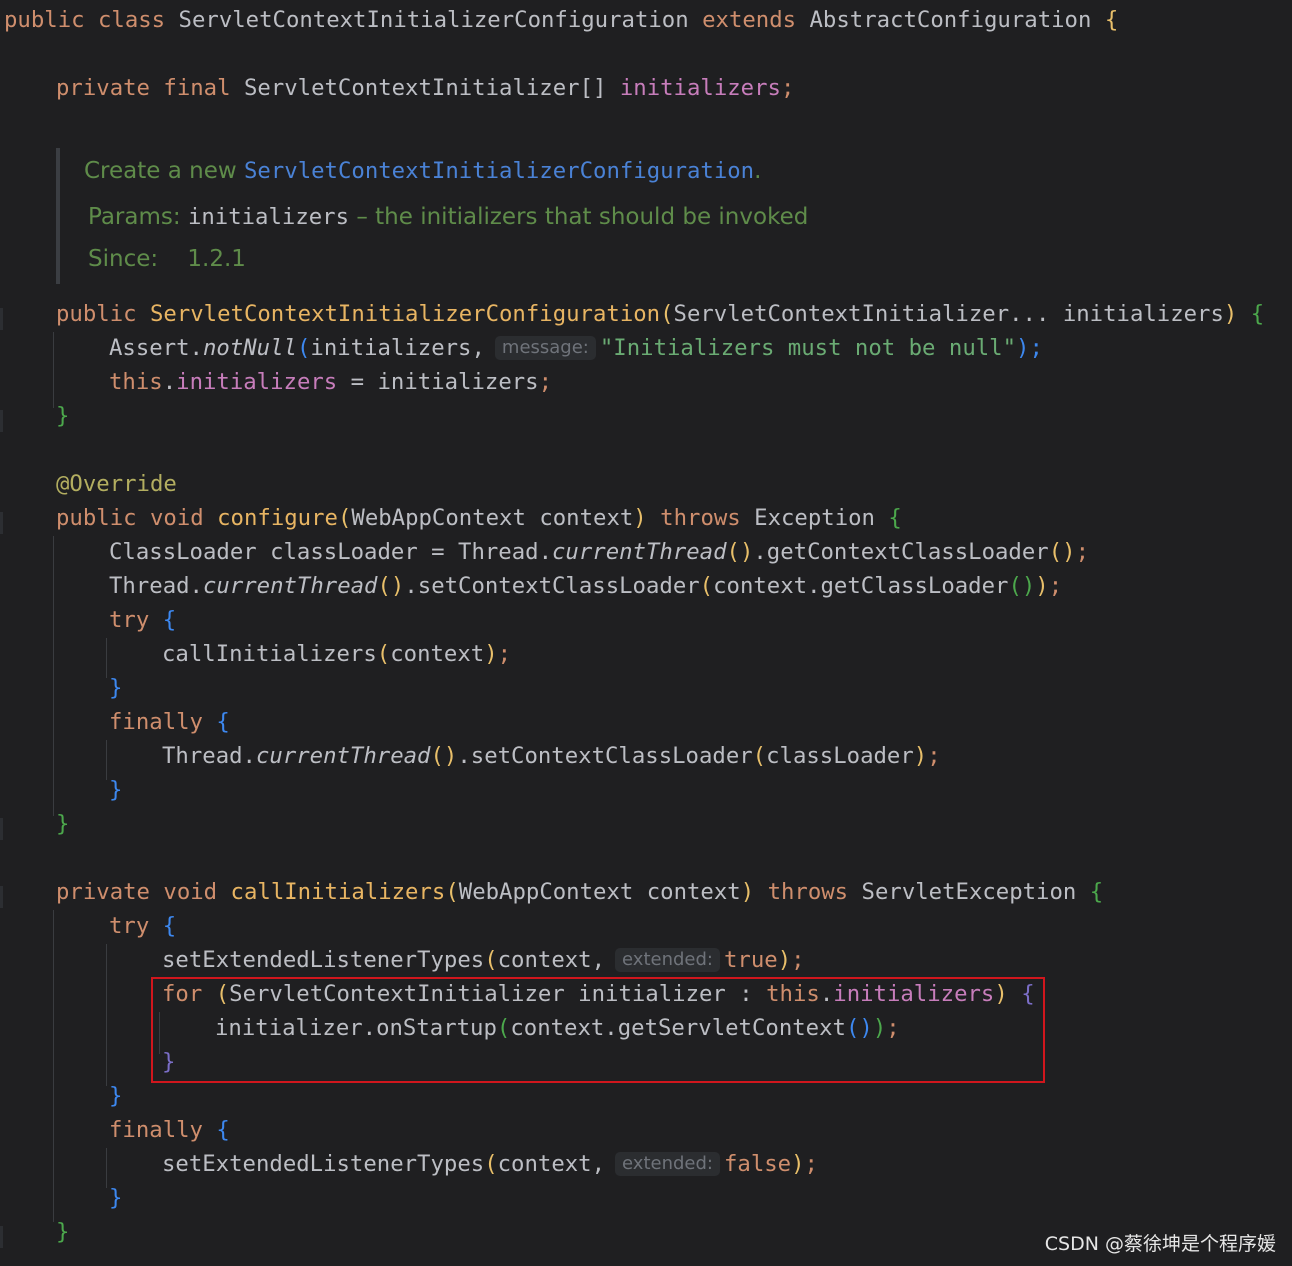 Image resolution: width=1292 pixels, height=1266 pixels. I want to click on code-line-annotation: @Override, so click(116, 484).